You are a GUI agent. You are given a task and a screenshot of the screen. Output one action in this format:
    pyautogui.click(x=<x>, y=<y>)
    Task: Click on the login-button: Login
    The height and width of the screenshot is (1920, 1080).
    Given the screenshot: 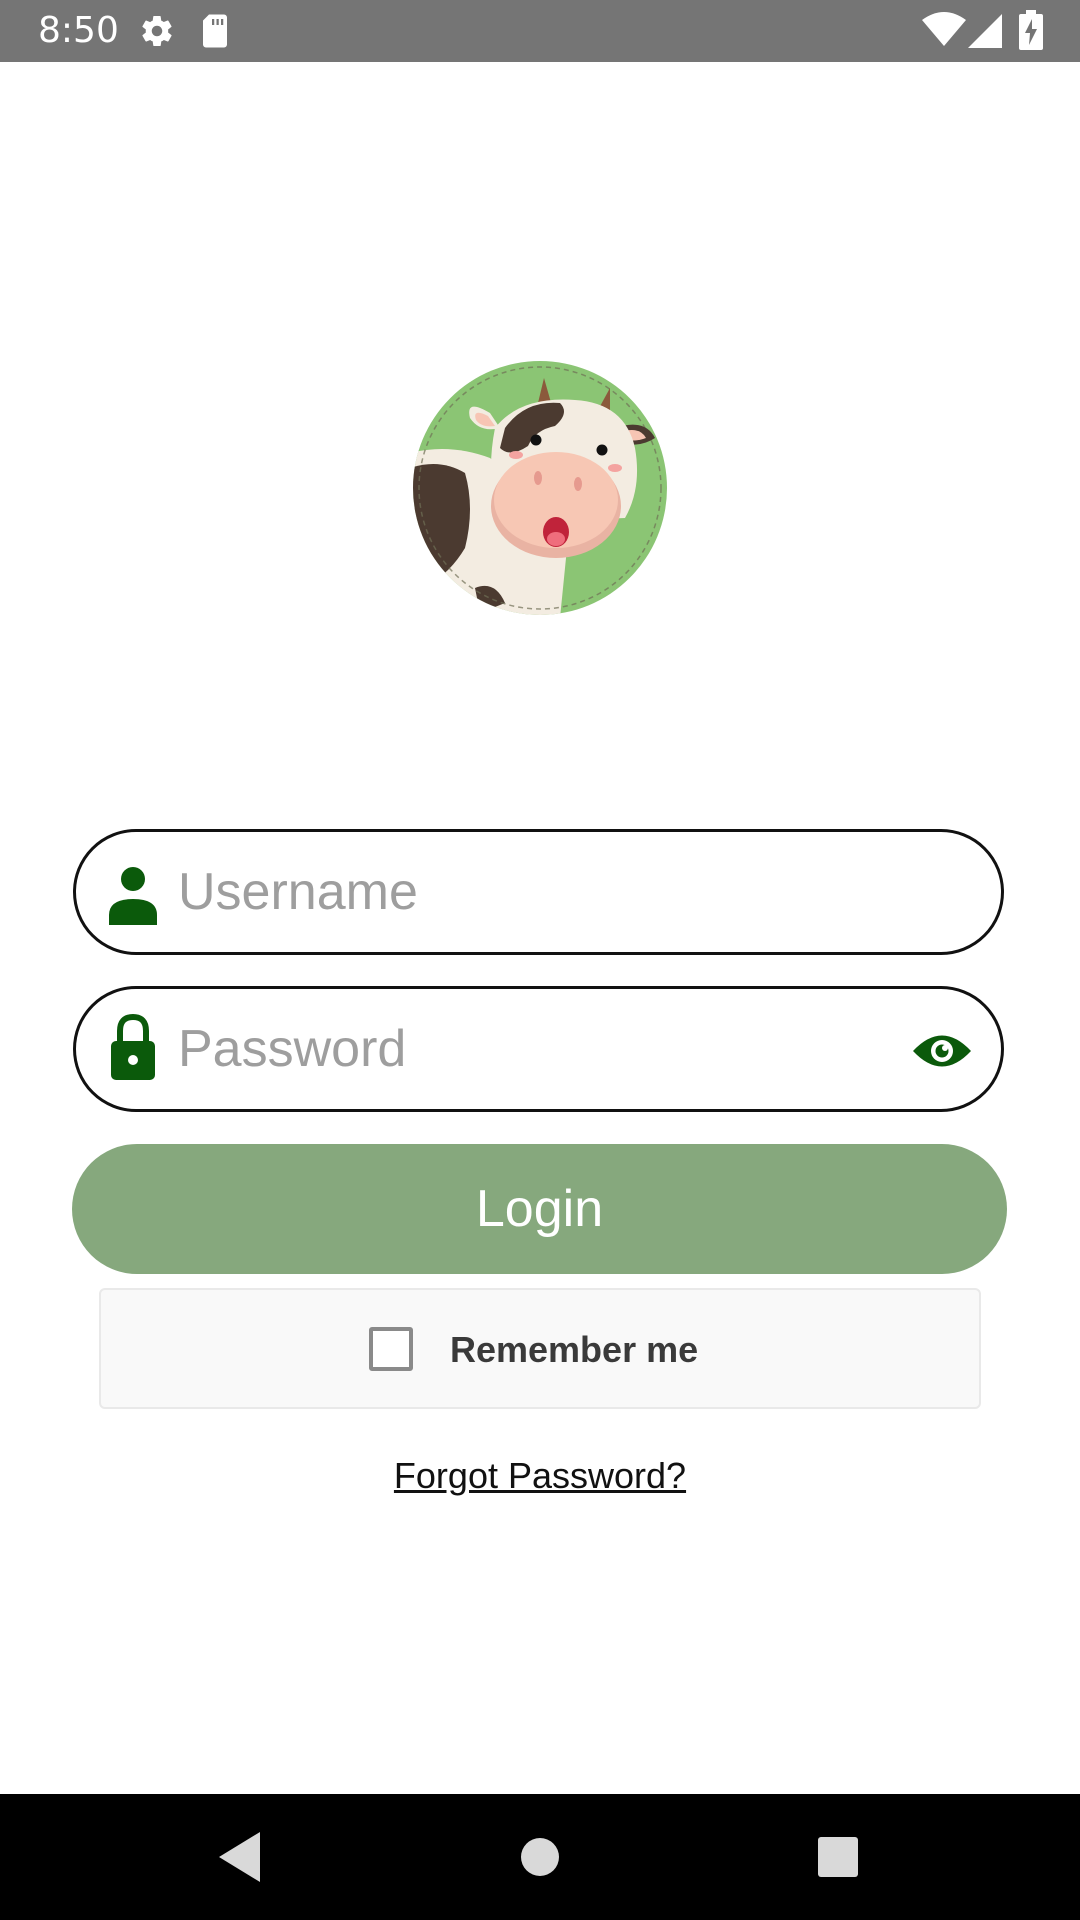 What is the action you would take?
    pyautogui.click(x=539, y=1209)
    